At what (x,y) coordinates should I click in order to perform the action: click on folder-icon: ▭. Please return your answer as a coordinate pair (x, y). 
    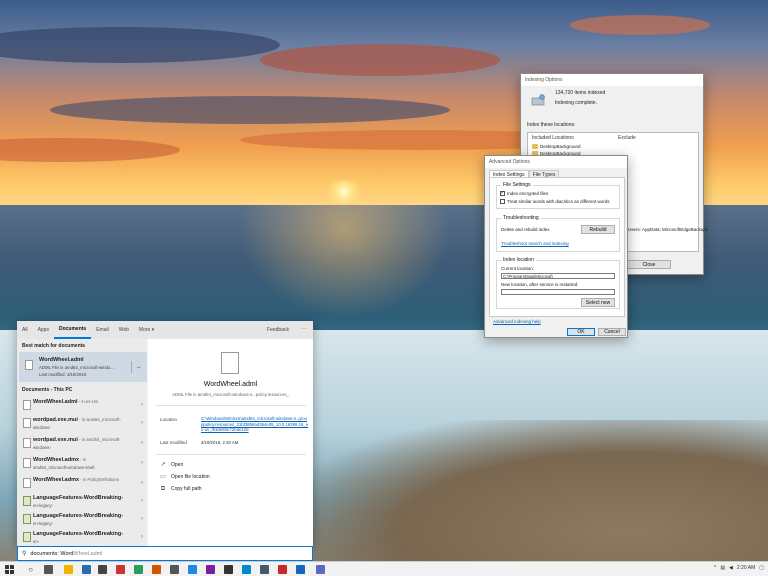
    Looking at the image, I should click on (163, 477).